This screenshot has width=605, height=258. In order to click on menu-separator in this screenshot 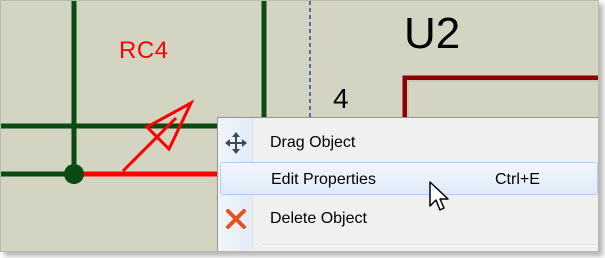, I will do `click(428, 245)`.